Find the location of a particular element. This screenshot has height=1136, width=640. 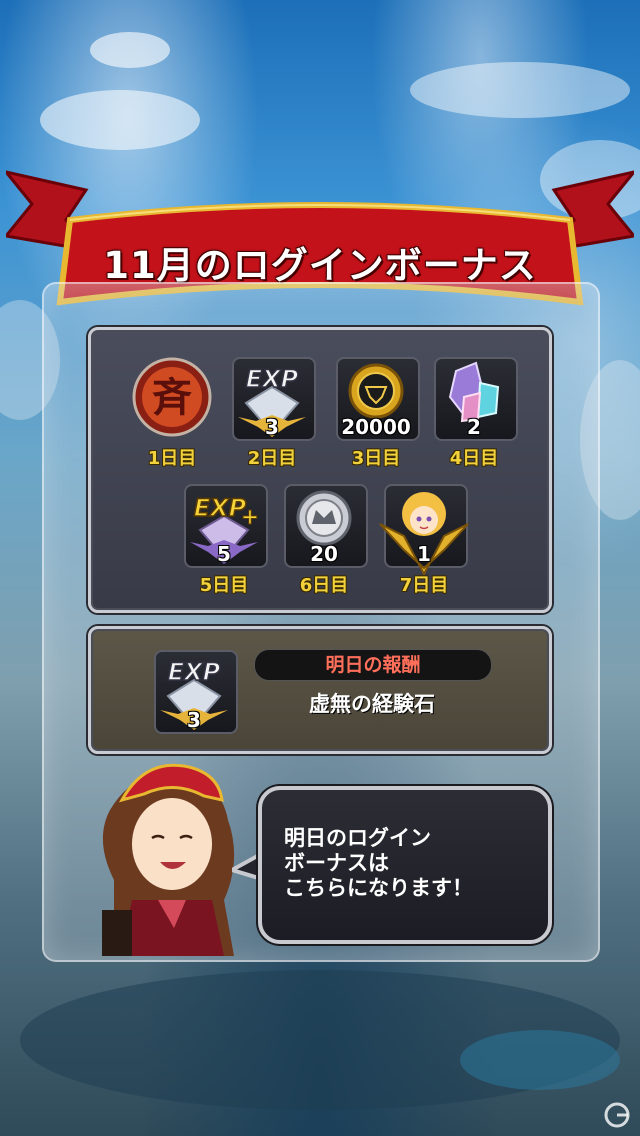

day-6-reward: 20 6日目 is located at coordinates (325, 544).